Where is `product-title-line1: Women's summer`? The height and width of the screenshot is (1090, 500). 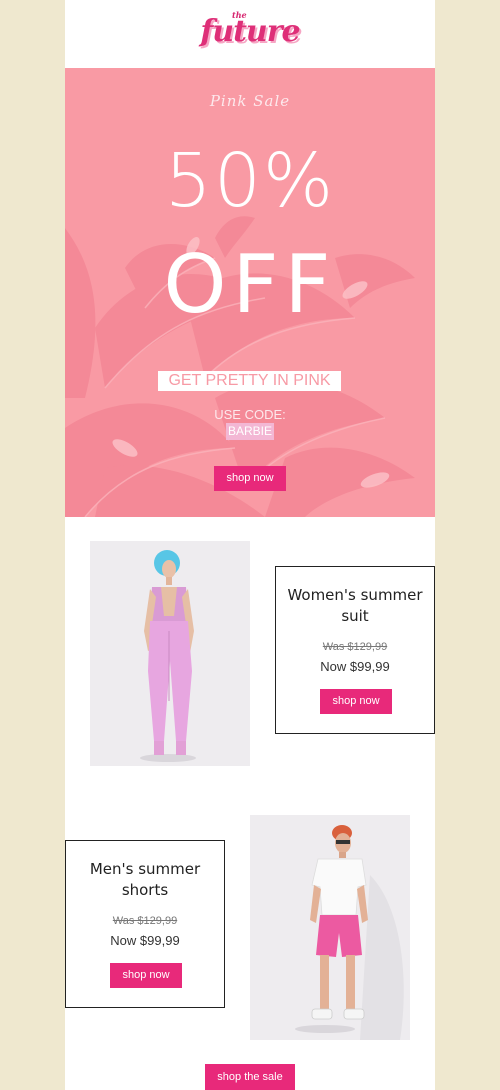 product-title-line1: Women's summer is located at coordinates (355, 595).